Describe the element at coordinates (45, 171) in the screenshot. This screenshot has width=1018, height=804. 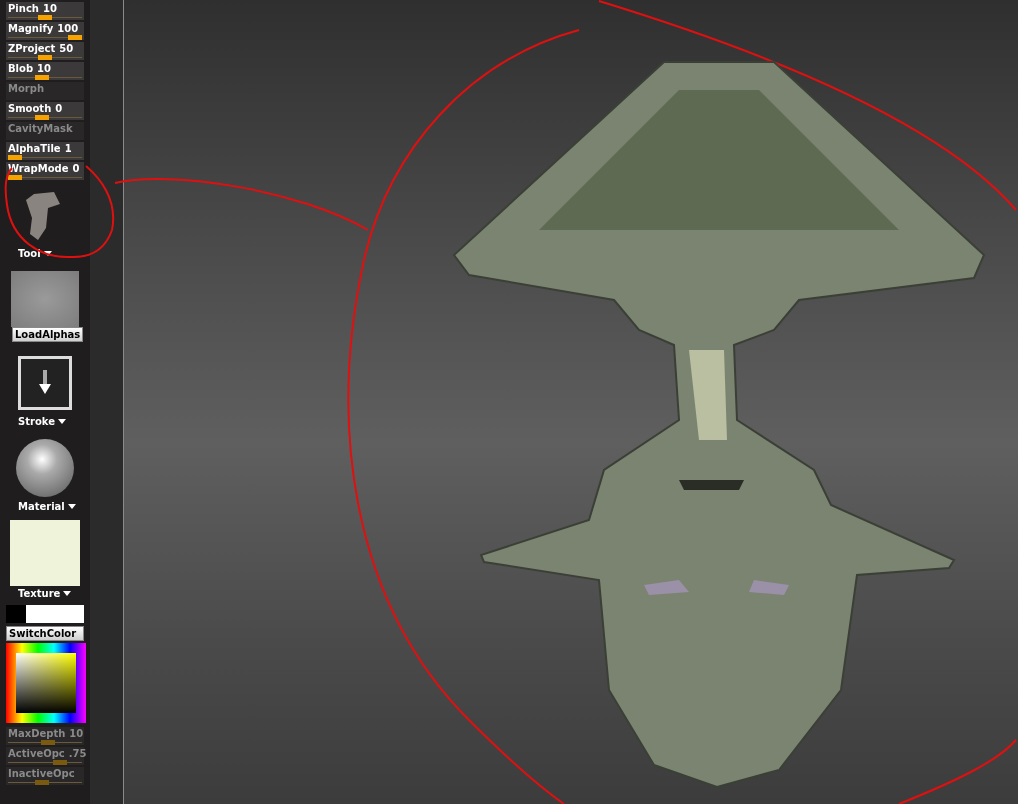
I see `slider-control: WrapMode 0` at that location.